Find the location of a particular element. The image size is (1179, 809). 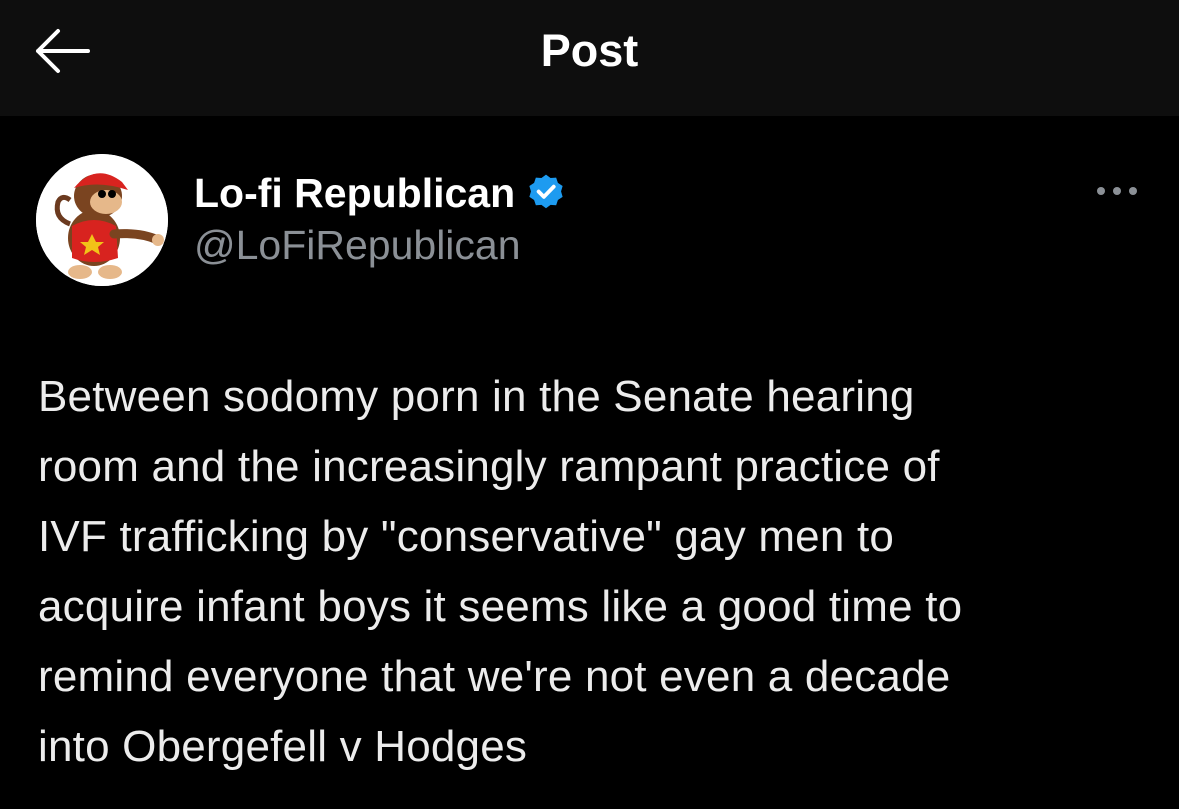

avatar is located at coordinates (102, 220).